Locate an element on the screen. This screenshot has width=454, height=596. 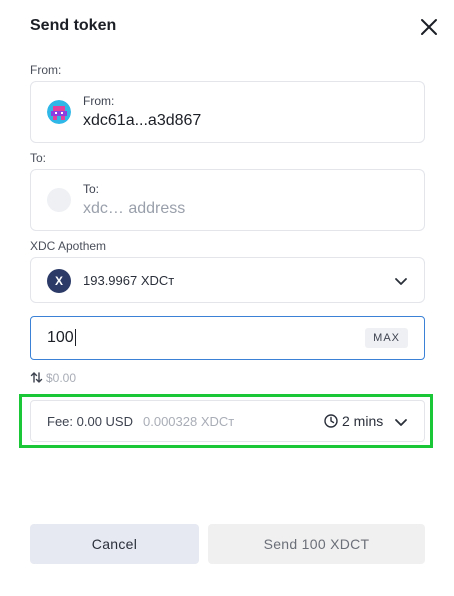
chevron-down-icon is located at coordinates (401, 281).